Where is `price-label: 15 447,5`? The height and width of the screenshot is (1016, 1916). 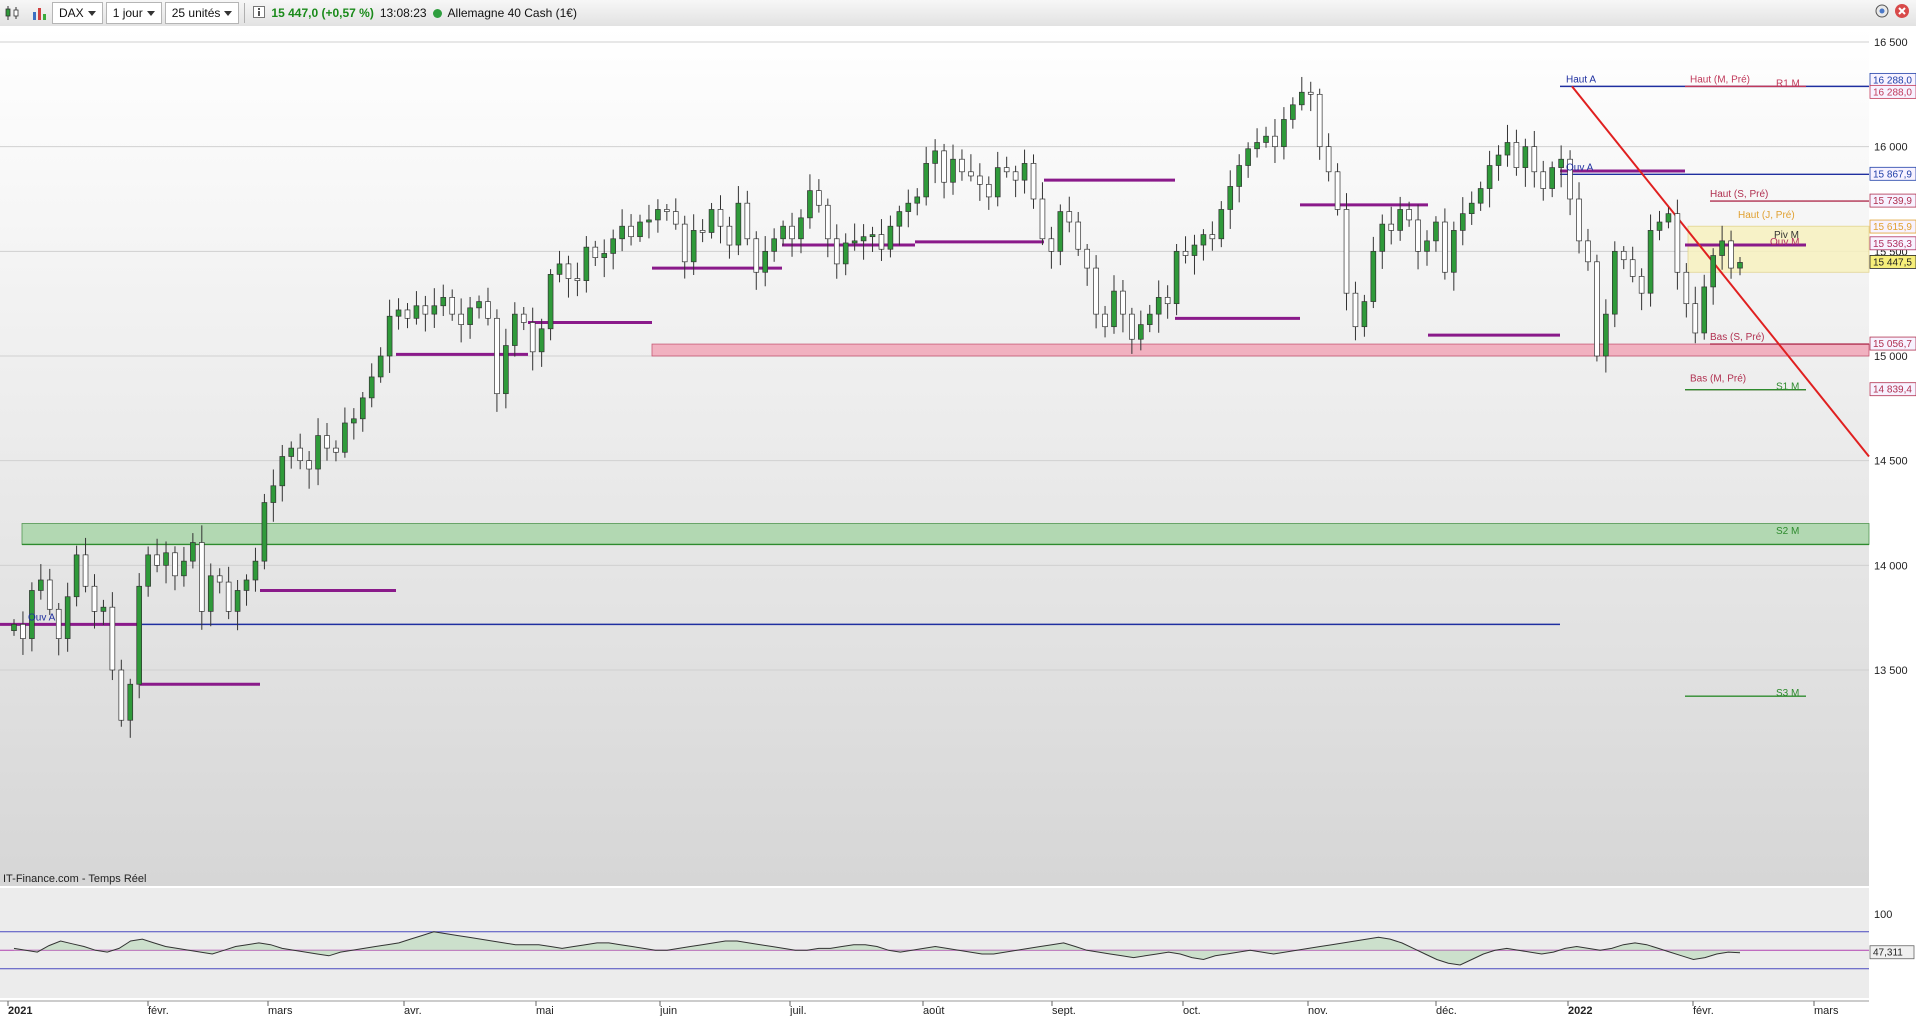
price-label: 15 447,5 is located at coordinates (1892, 262).